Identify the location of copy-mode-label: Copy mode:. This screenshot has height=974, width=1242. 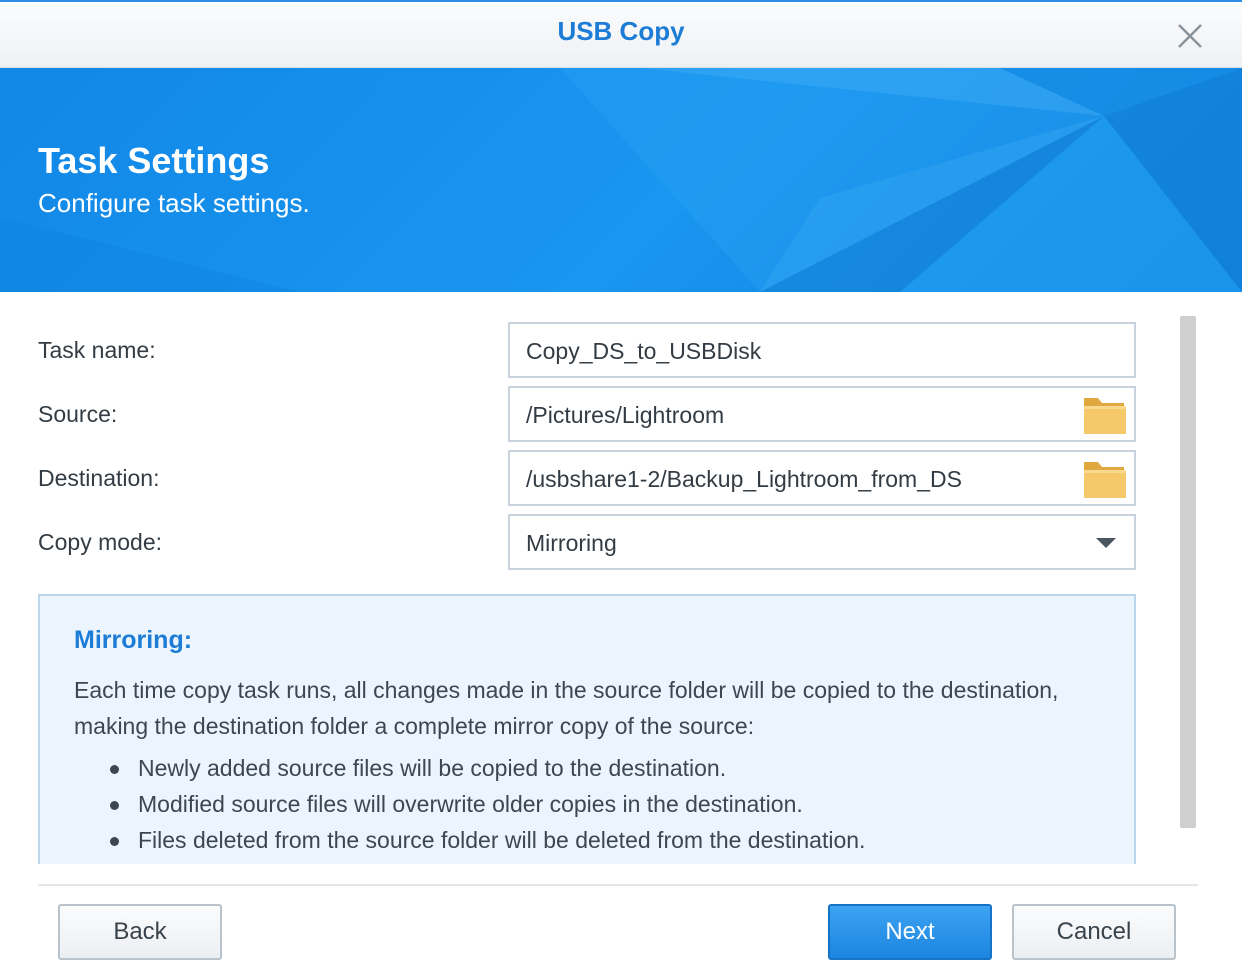
(100, 542).